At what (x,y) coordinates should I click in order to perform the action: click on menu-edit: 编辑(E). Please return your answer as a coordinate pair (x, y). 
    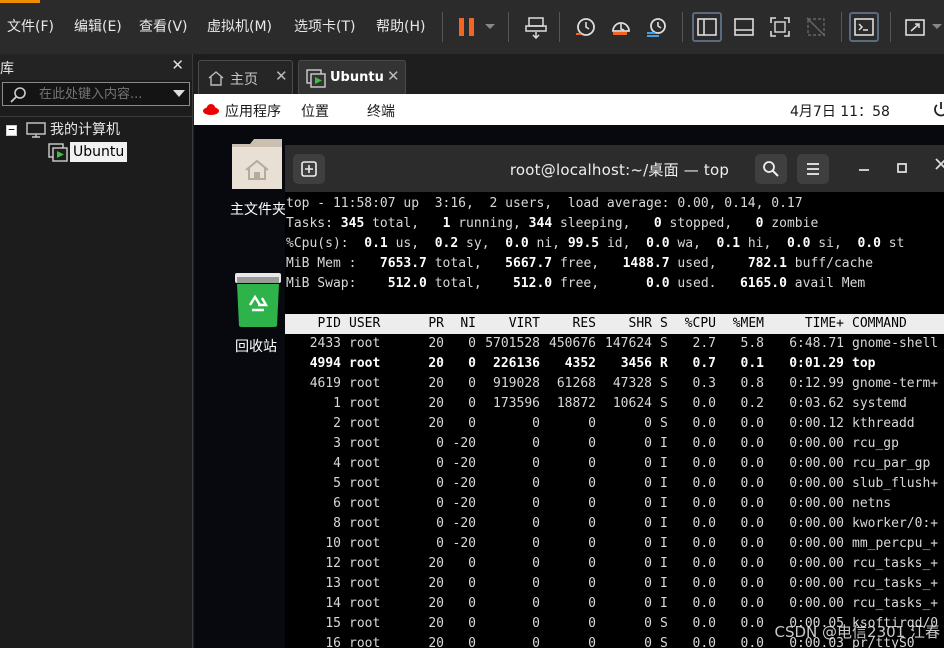
    Looking at the image, I should click on (98, 27).